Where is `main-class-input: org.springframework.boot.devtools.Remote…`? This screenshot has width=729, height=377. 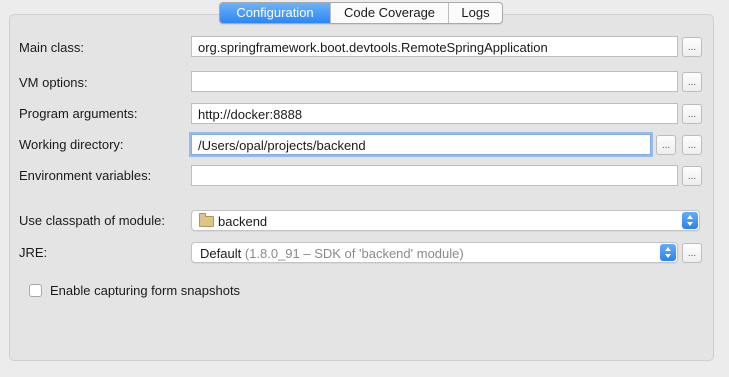 main-class-input: org.springframework.boot.devtools.Remote… is located at coordinates (434, 46).